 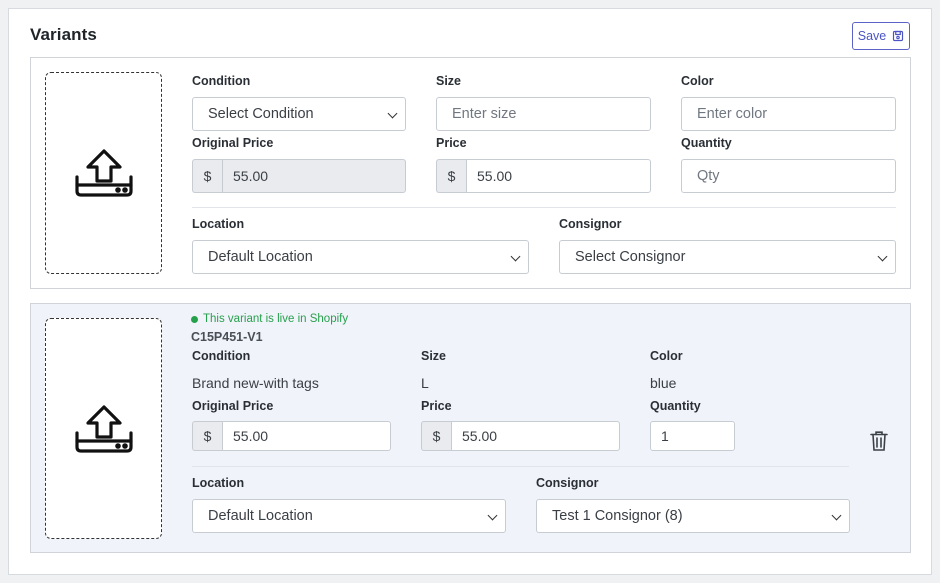 I want to click on size-input: Enter size, so click(x=543, y=114).